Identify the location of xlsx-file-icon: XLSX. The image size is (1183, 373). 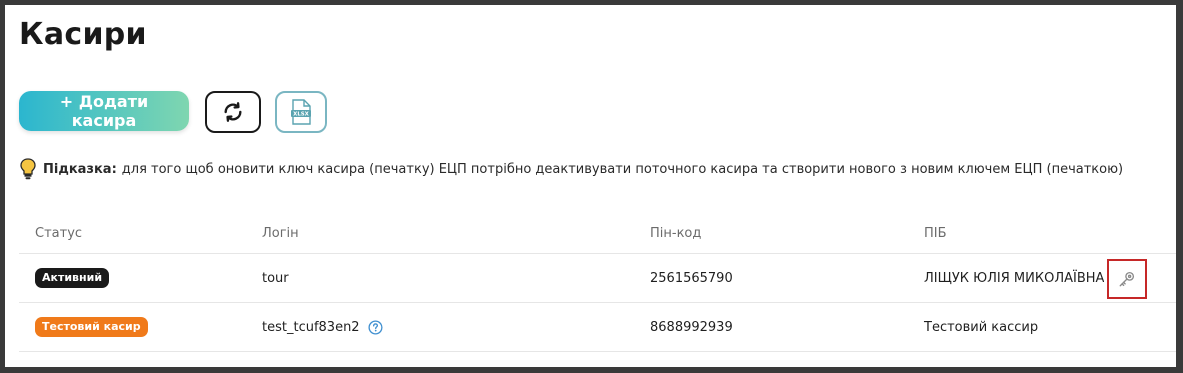
(301, 112).